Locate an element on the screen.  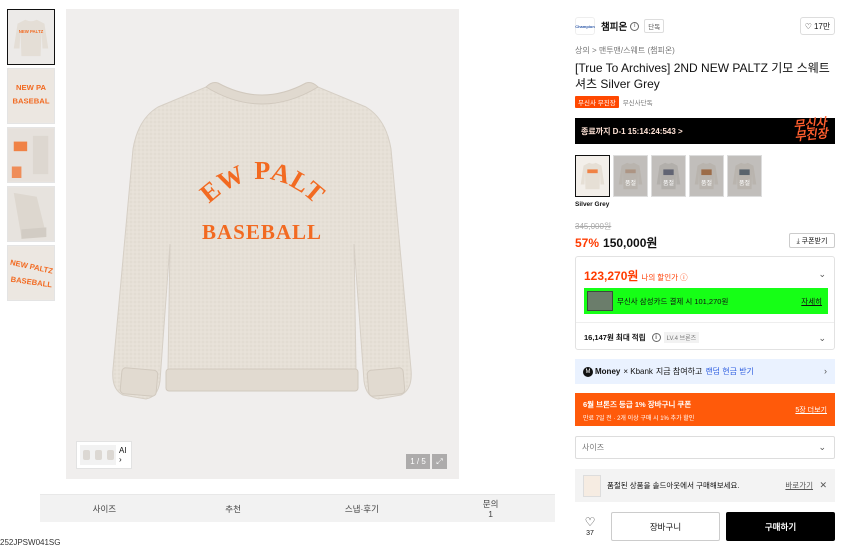
price-row: 57% 150,000원 is located at coordinates (616, 242).